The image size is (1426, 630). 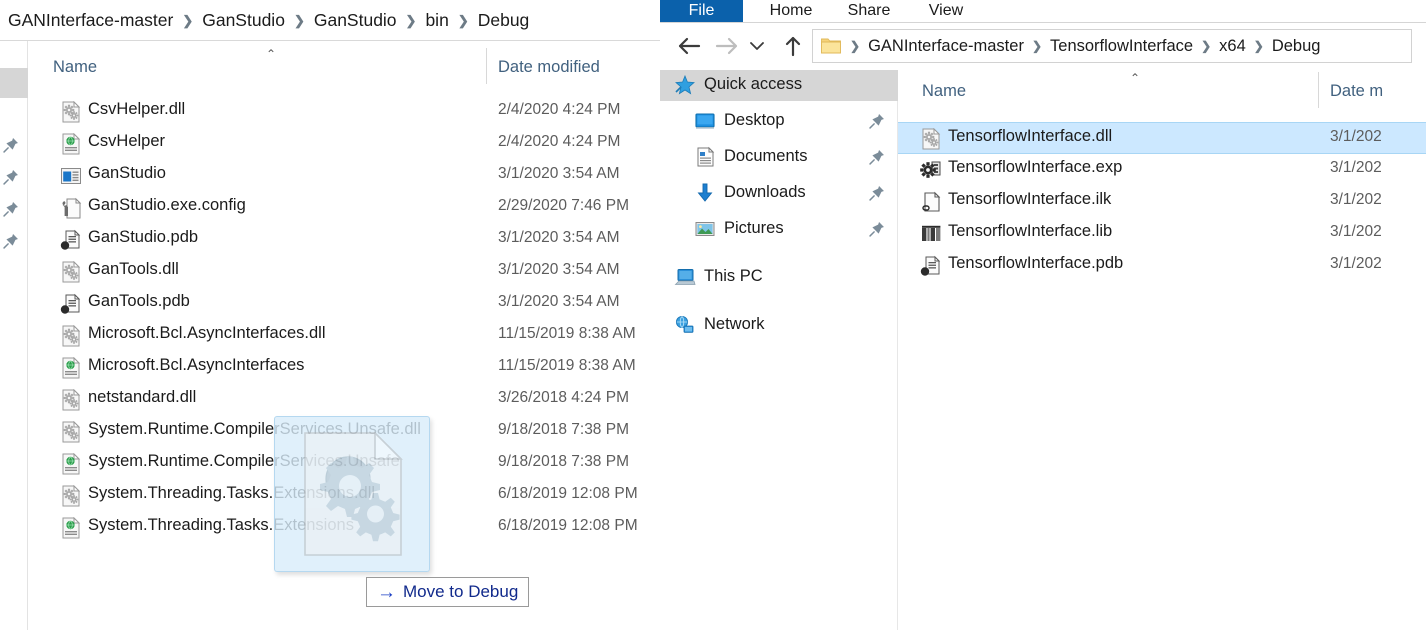 What do you see at coordinates (1043, 11) in the screenshot?
I see `ribbon-tabs: File Home Share View` at bounding box center [1043, 11].